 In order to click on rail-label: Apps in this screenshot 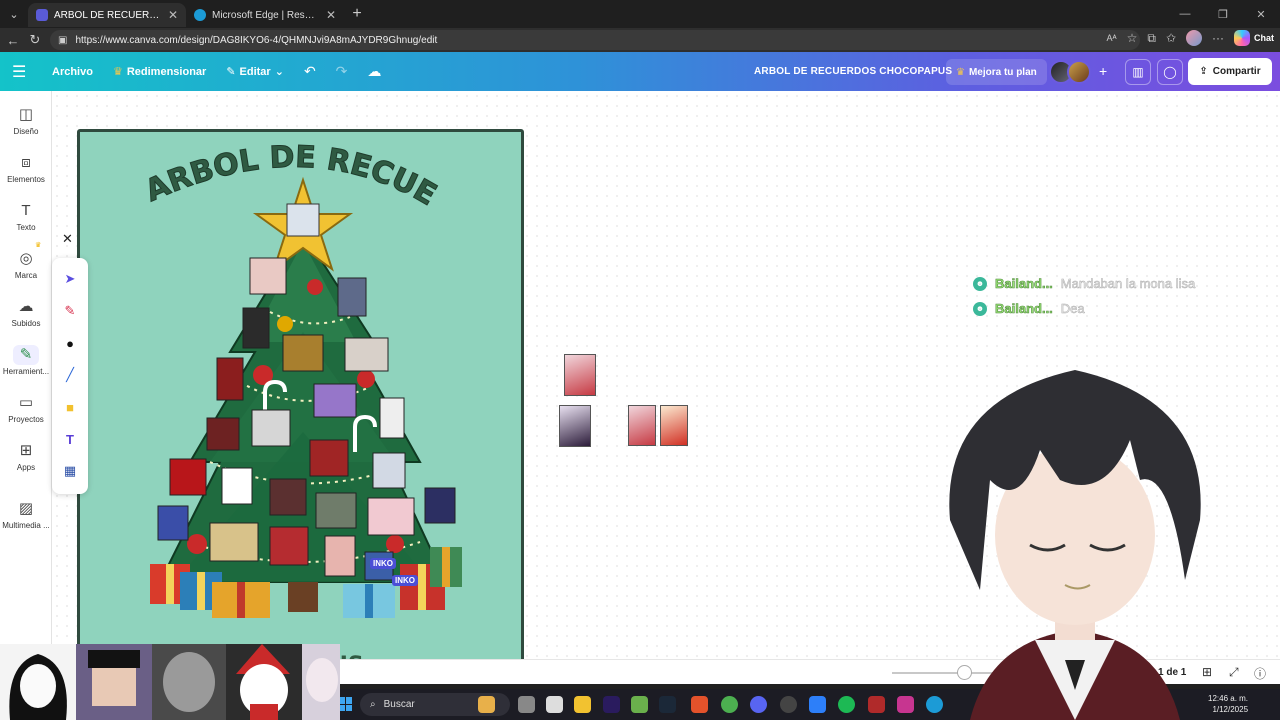, I will do `click(26, 467)`.